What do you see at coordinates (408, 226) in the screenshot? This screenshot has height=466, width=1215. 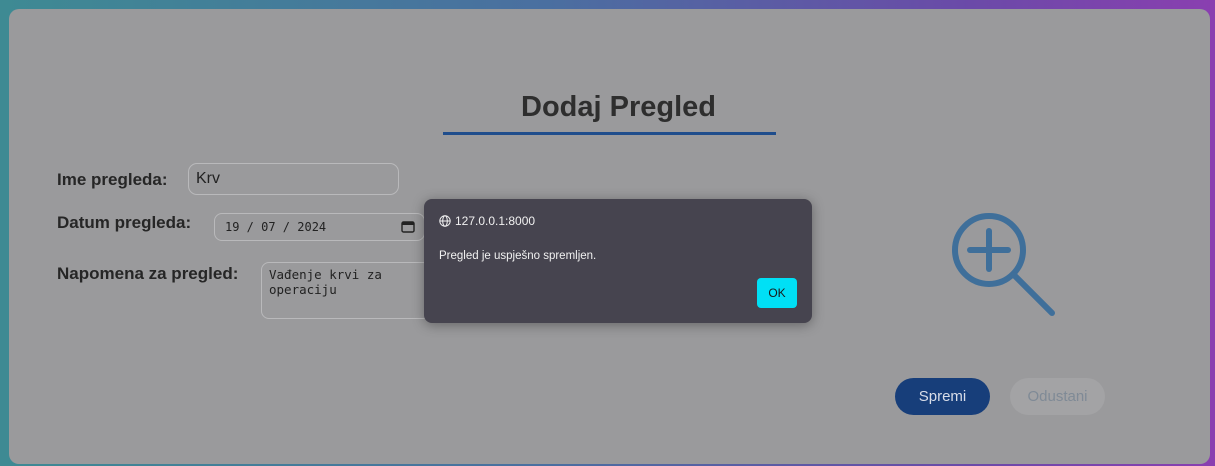 I see `calendar-icon` at bounding box center [408, 226].